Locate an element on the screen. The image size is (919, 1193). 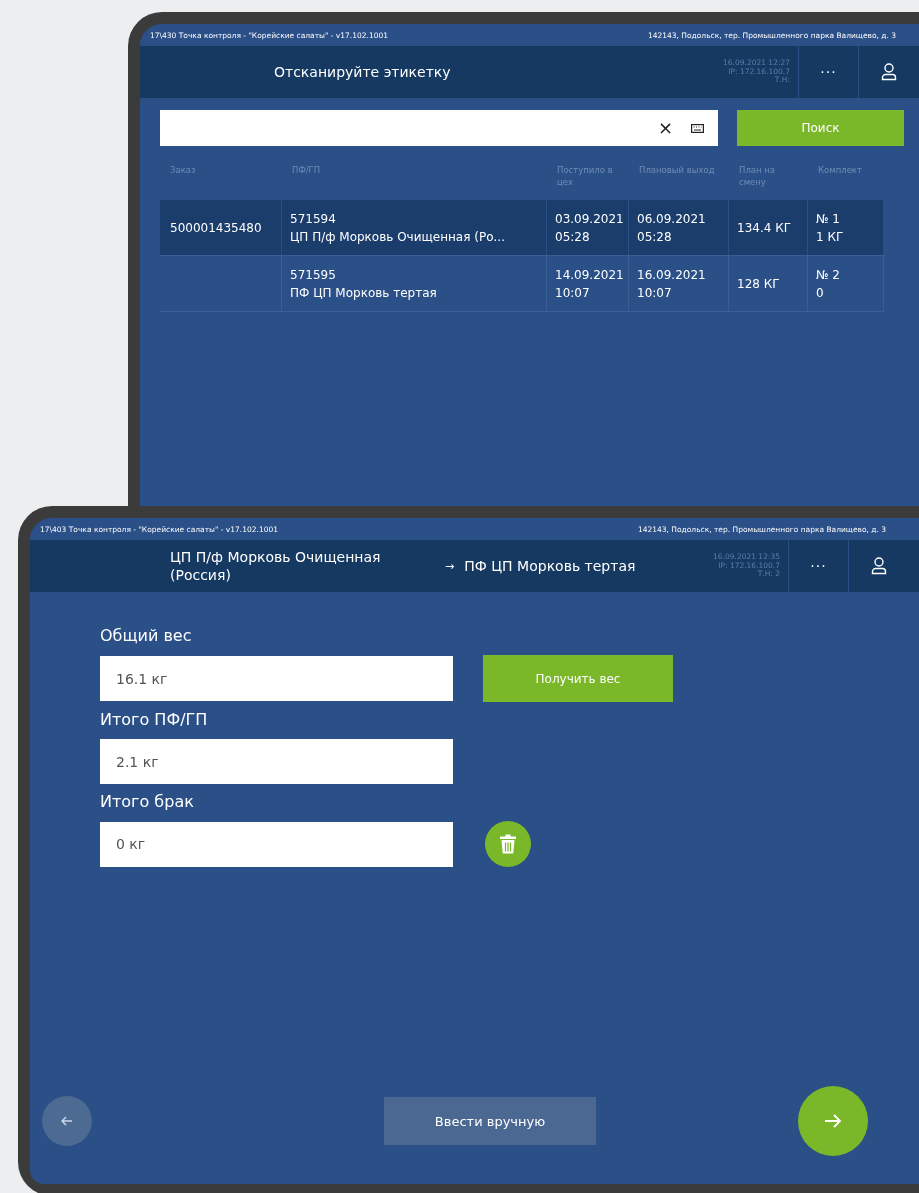
table-cell-text: № 2 0 is located at coordinates (828, 284).